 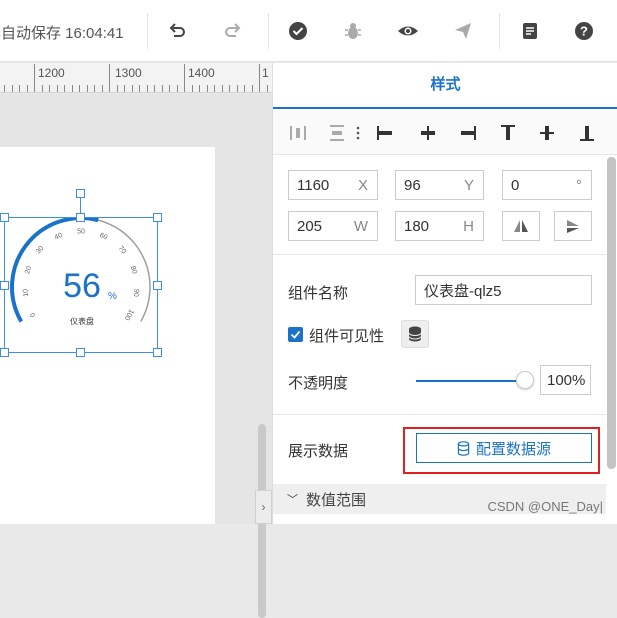 I want to click on flip-vertical-button, so click(x=573, y=226).